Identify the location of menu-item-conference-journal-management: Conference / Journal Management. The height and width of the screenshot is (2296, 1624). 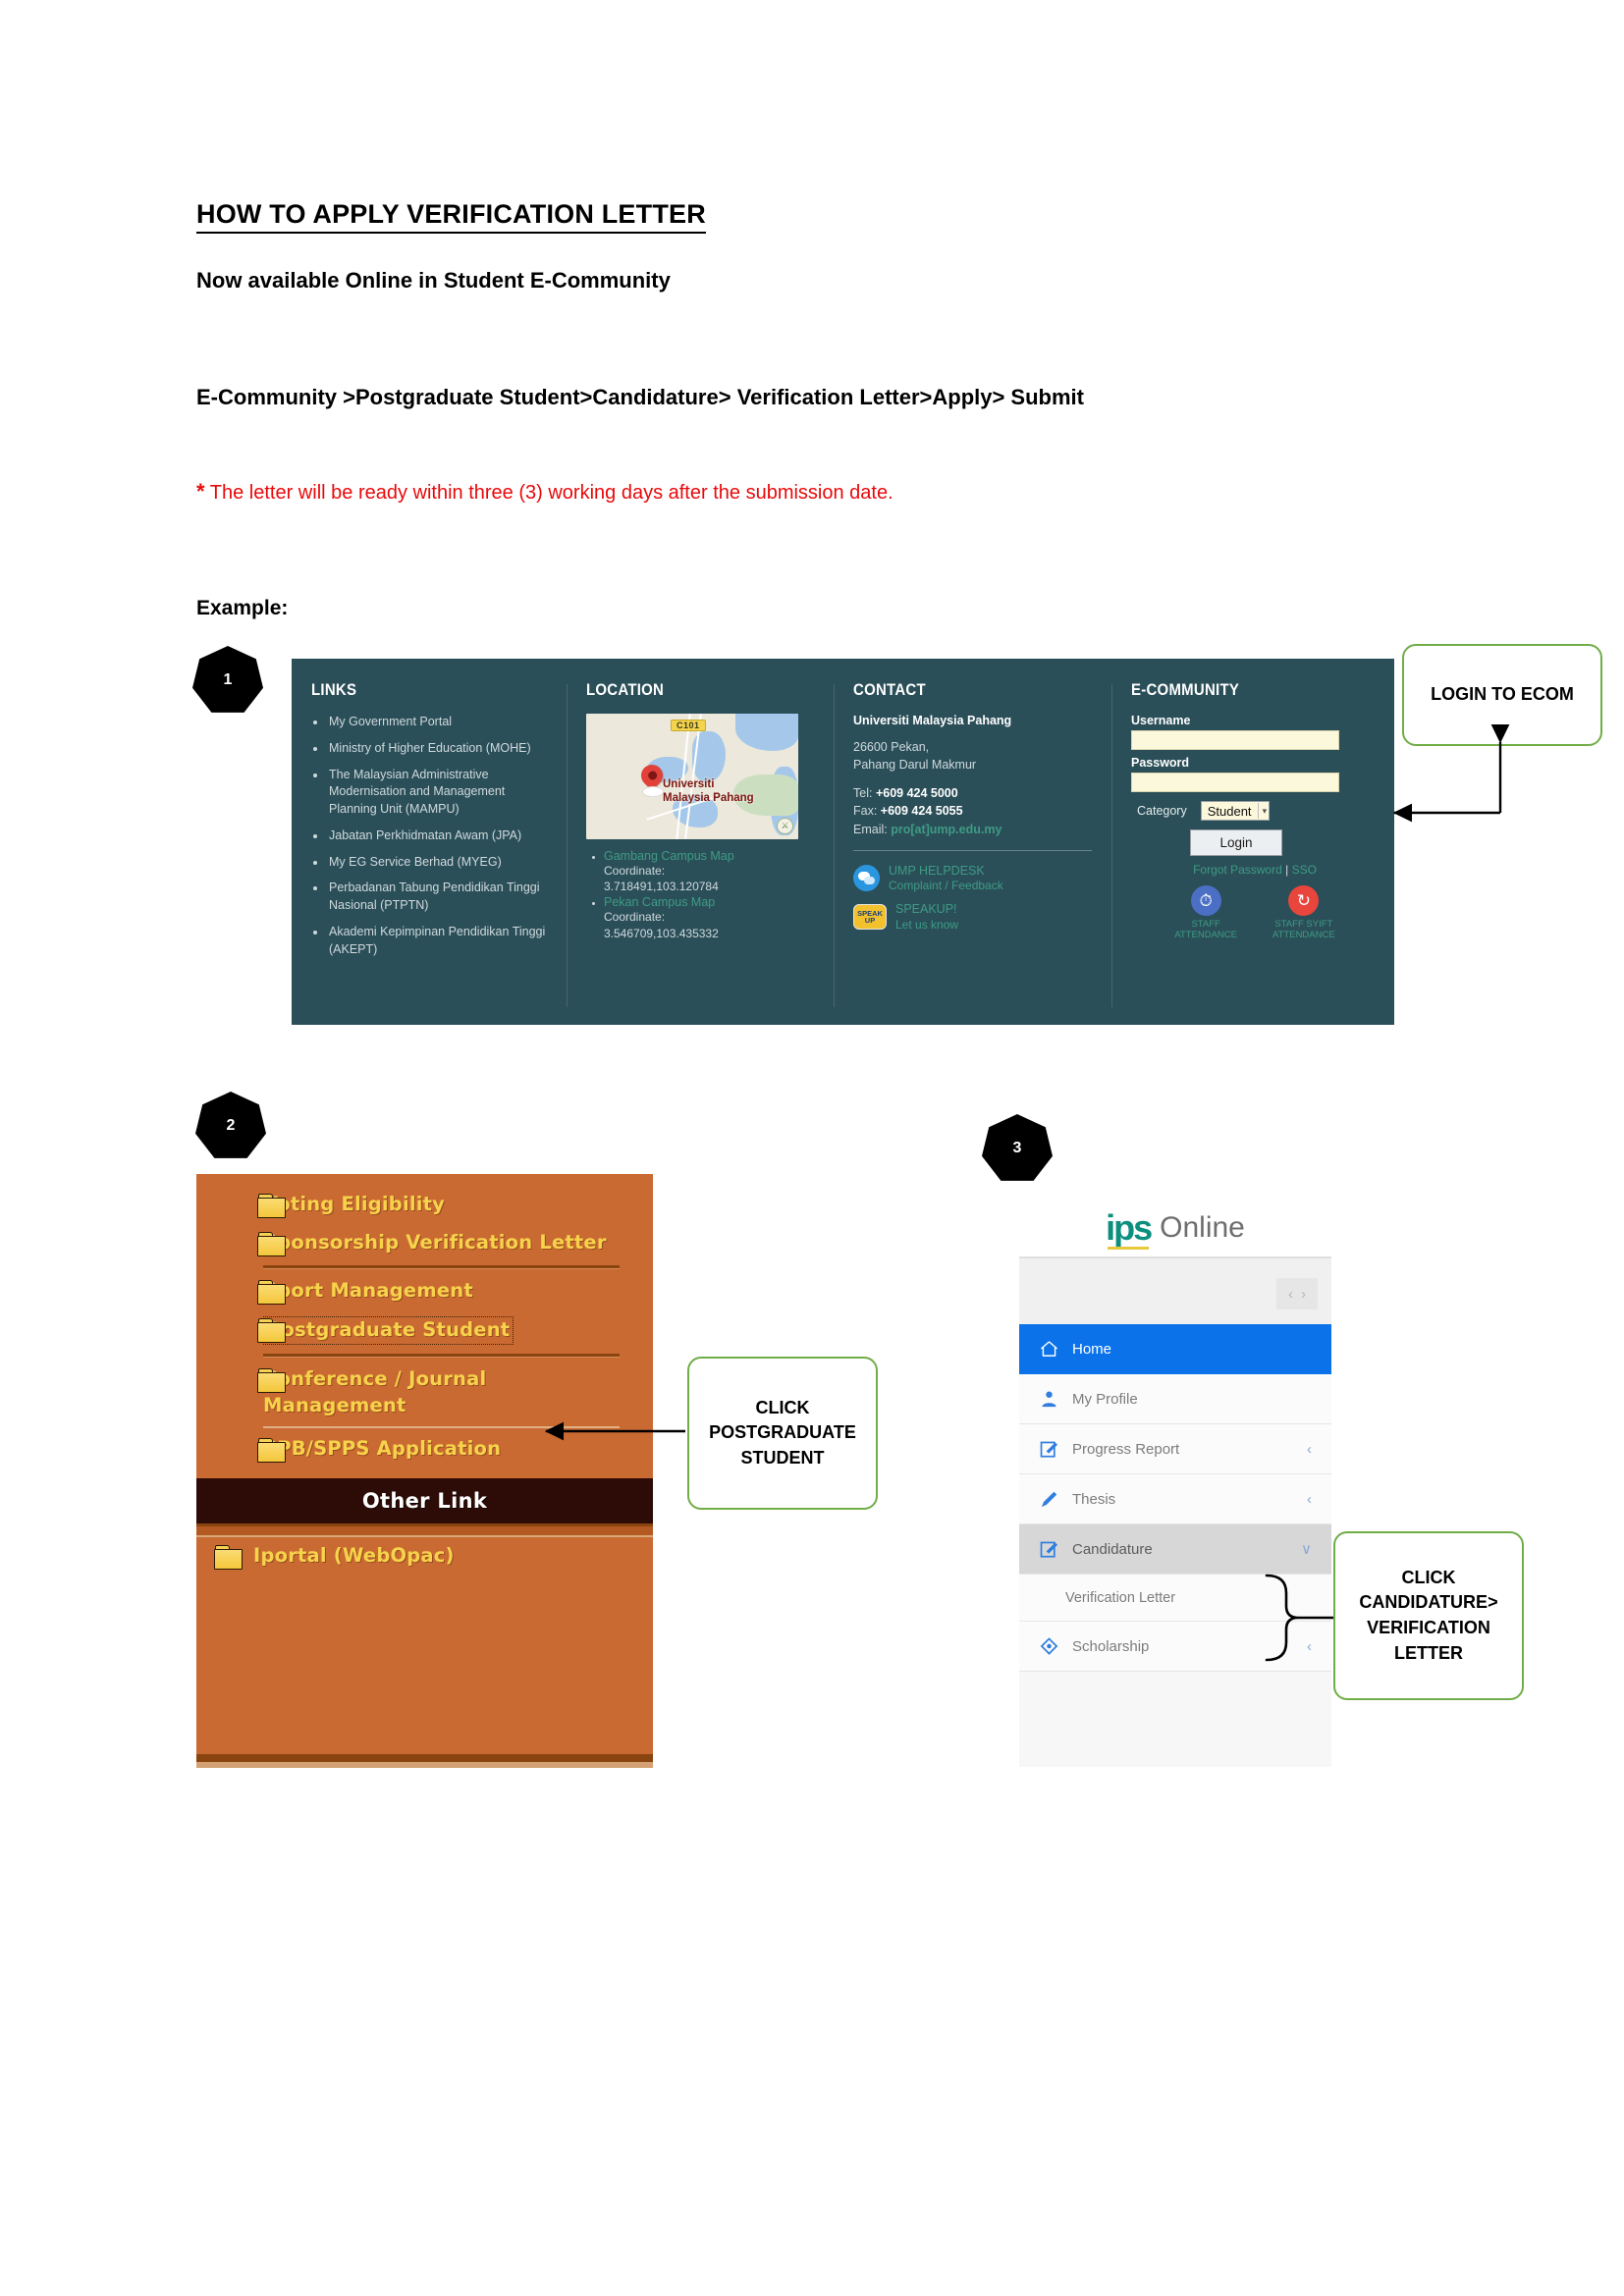
(424, 1393).